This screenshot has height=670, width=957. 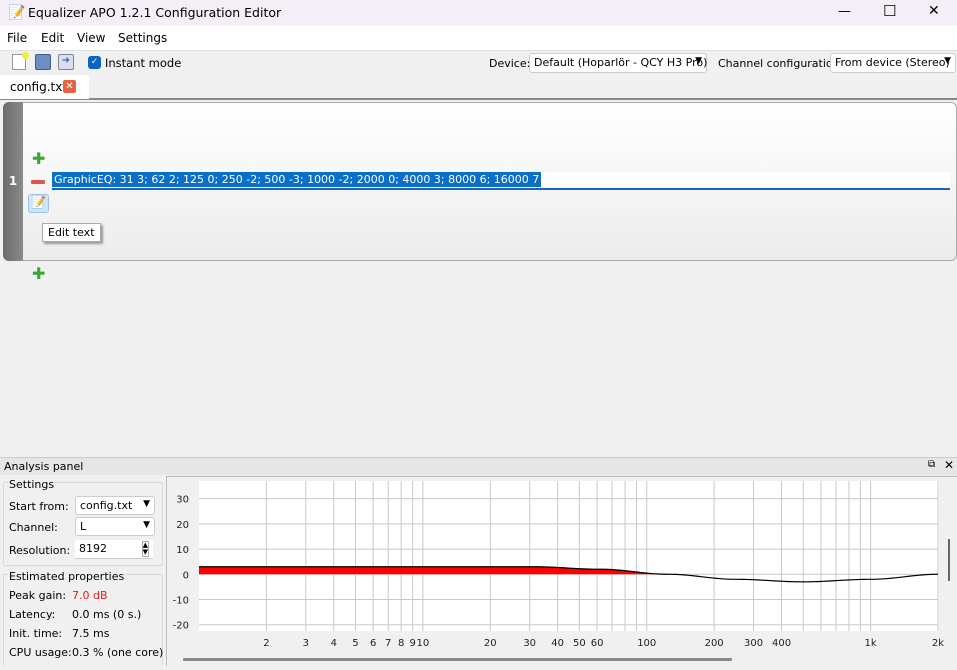 What do you see at coordinates (44, 466) in the screenshot?
I see `analysis-panel-title: Analysis panel` at bounding box center [44, 466].